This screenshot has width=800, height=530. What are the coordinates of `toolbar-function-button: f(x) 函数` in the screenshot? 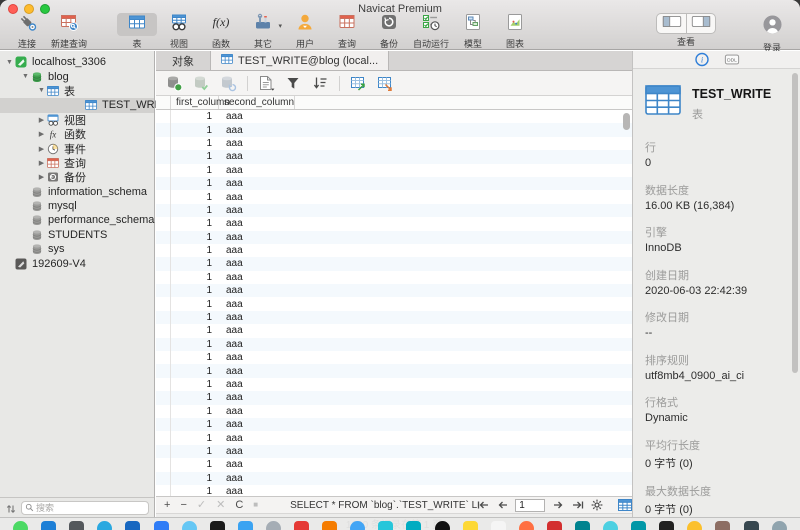 It's located at (221, 31).